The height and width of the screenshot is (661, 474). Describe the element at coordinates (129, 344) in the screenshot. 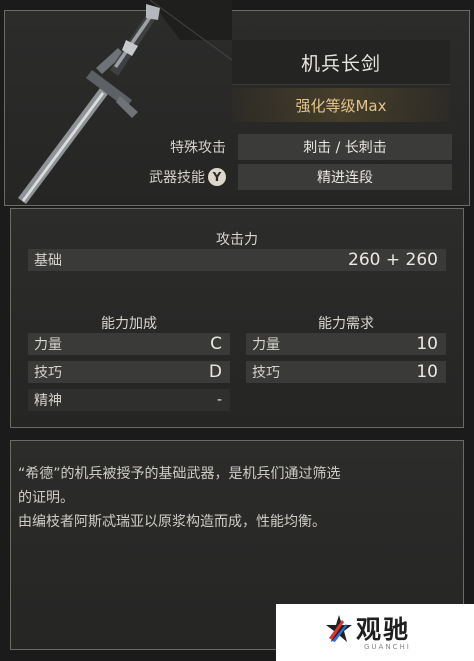

I see `scaling-row-strength: 力量 C` at that location.